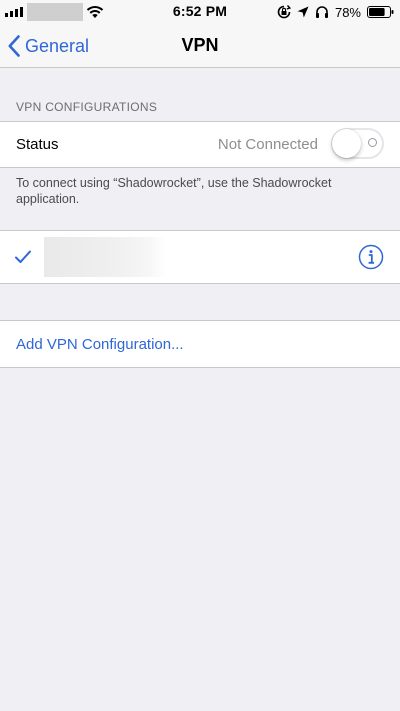  Describe the element at coordinates (200, 12) in the screenshot. I see `status-bar: 6:52 PM 78%` at that location.